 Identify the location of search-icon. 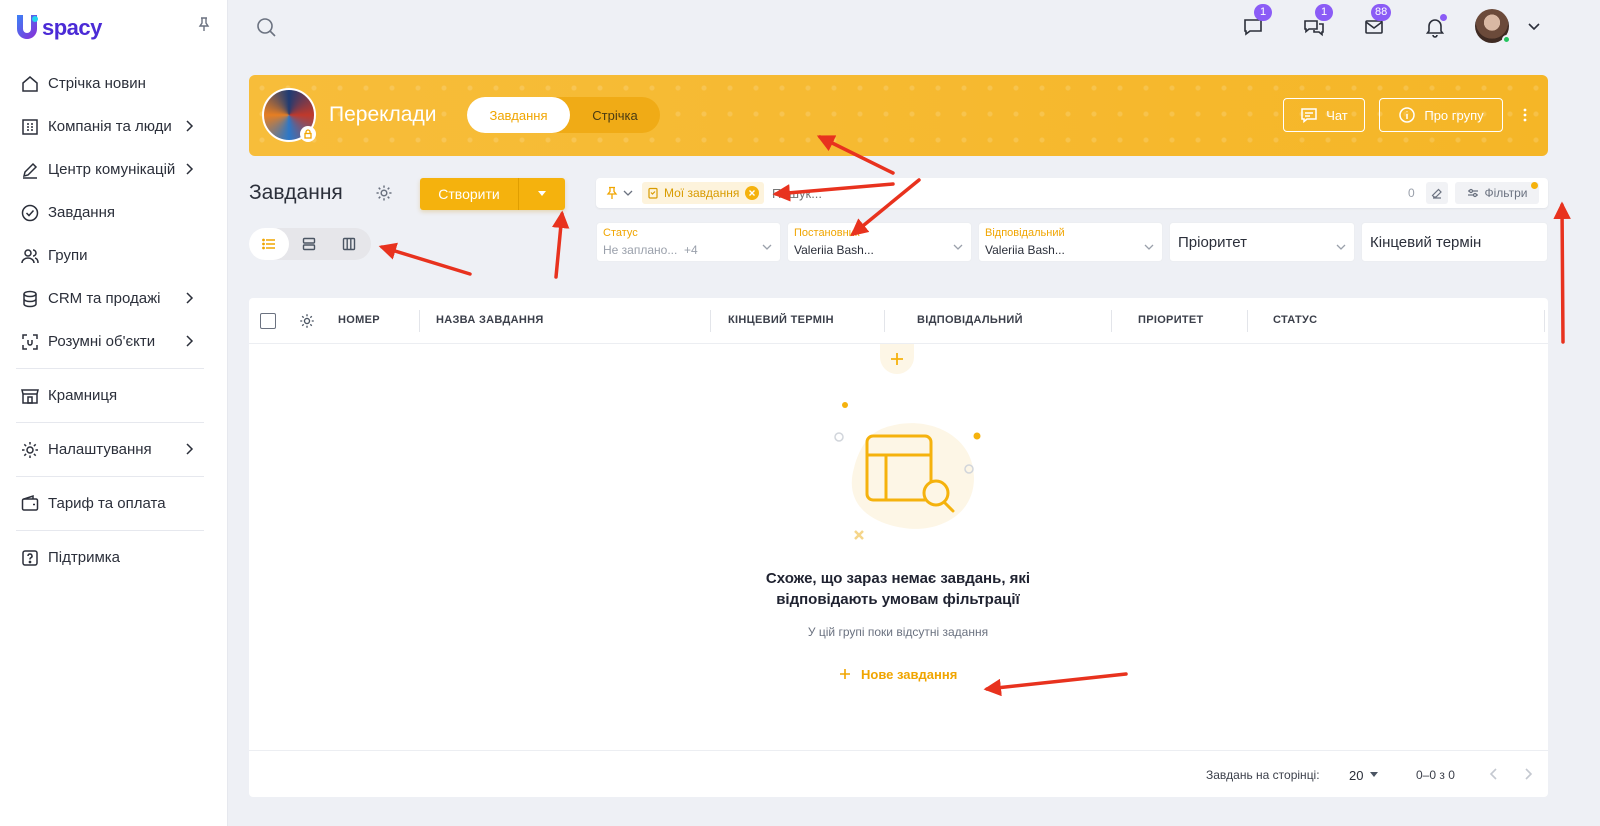
(266, 27).